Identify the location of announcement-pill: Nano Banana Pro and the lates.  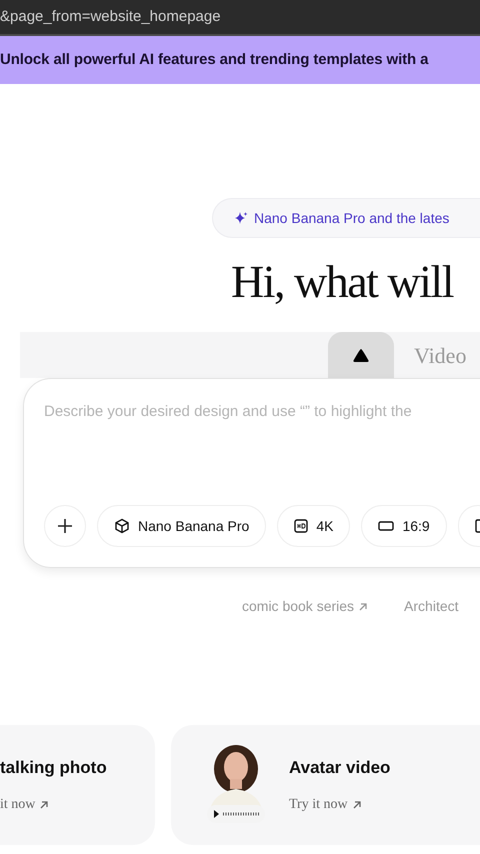
(346, 218).